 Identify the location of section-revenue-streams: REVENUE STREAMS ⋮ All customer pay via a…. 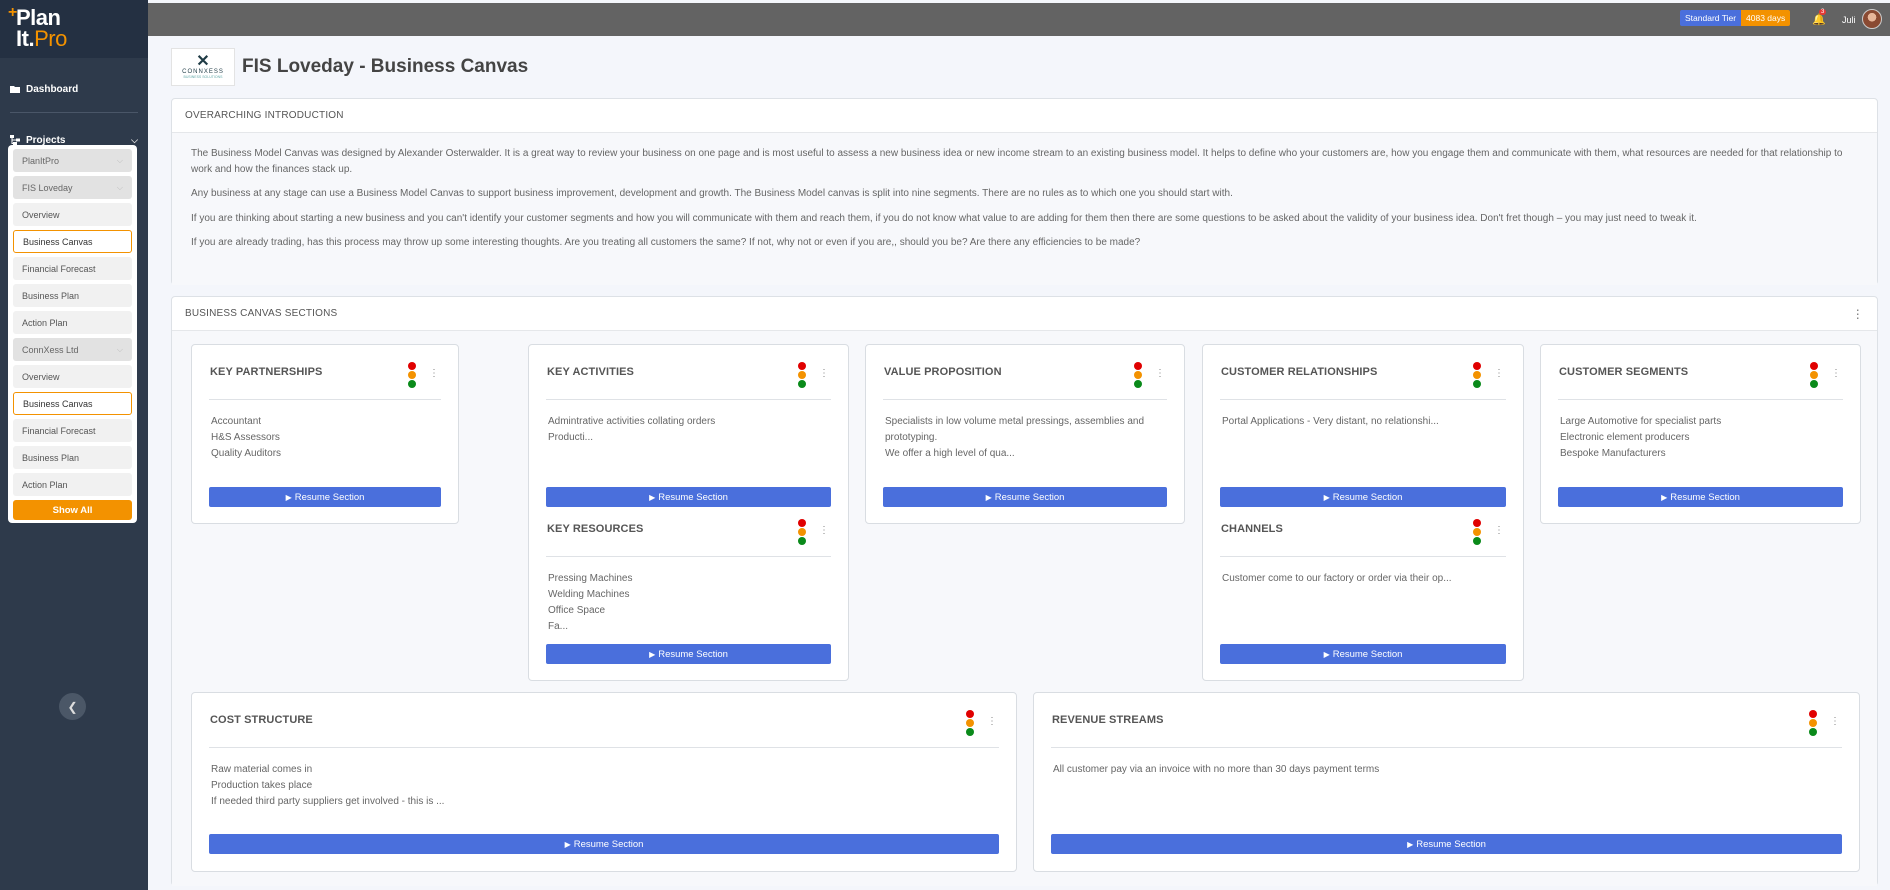
(1446, 777).